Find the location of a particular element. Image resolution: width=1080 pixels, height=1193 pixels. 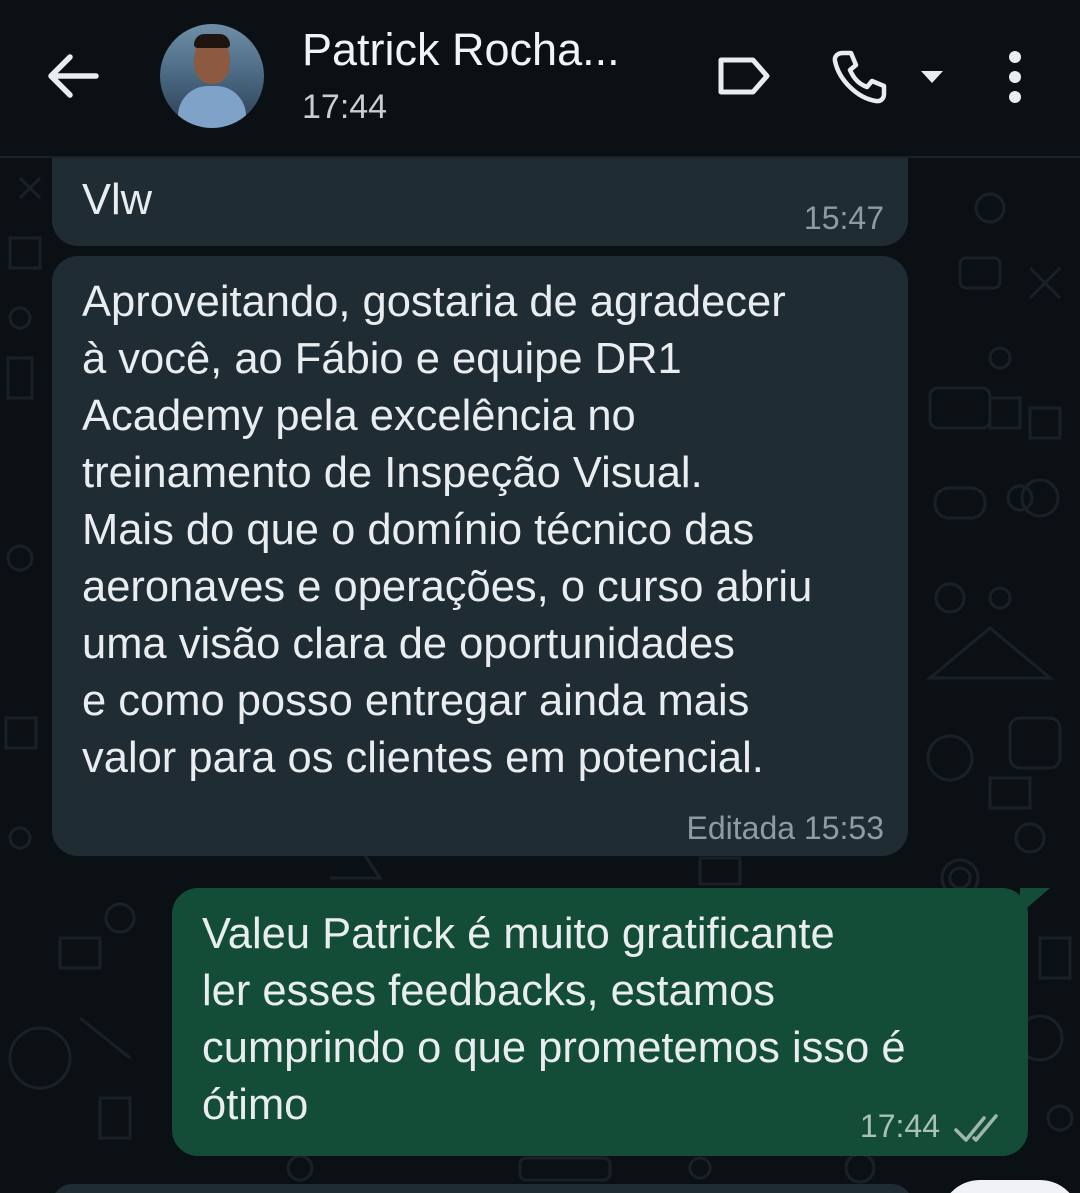

avatar-hair is located at coordinates (212, 41).